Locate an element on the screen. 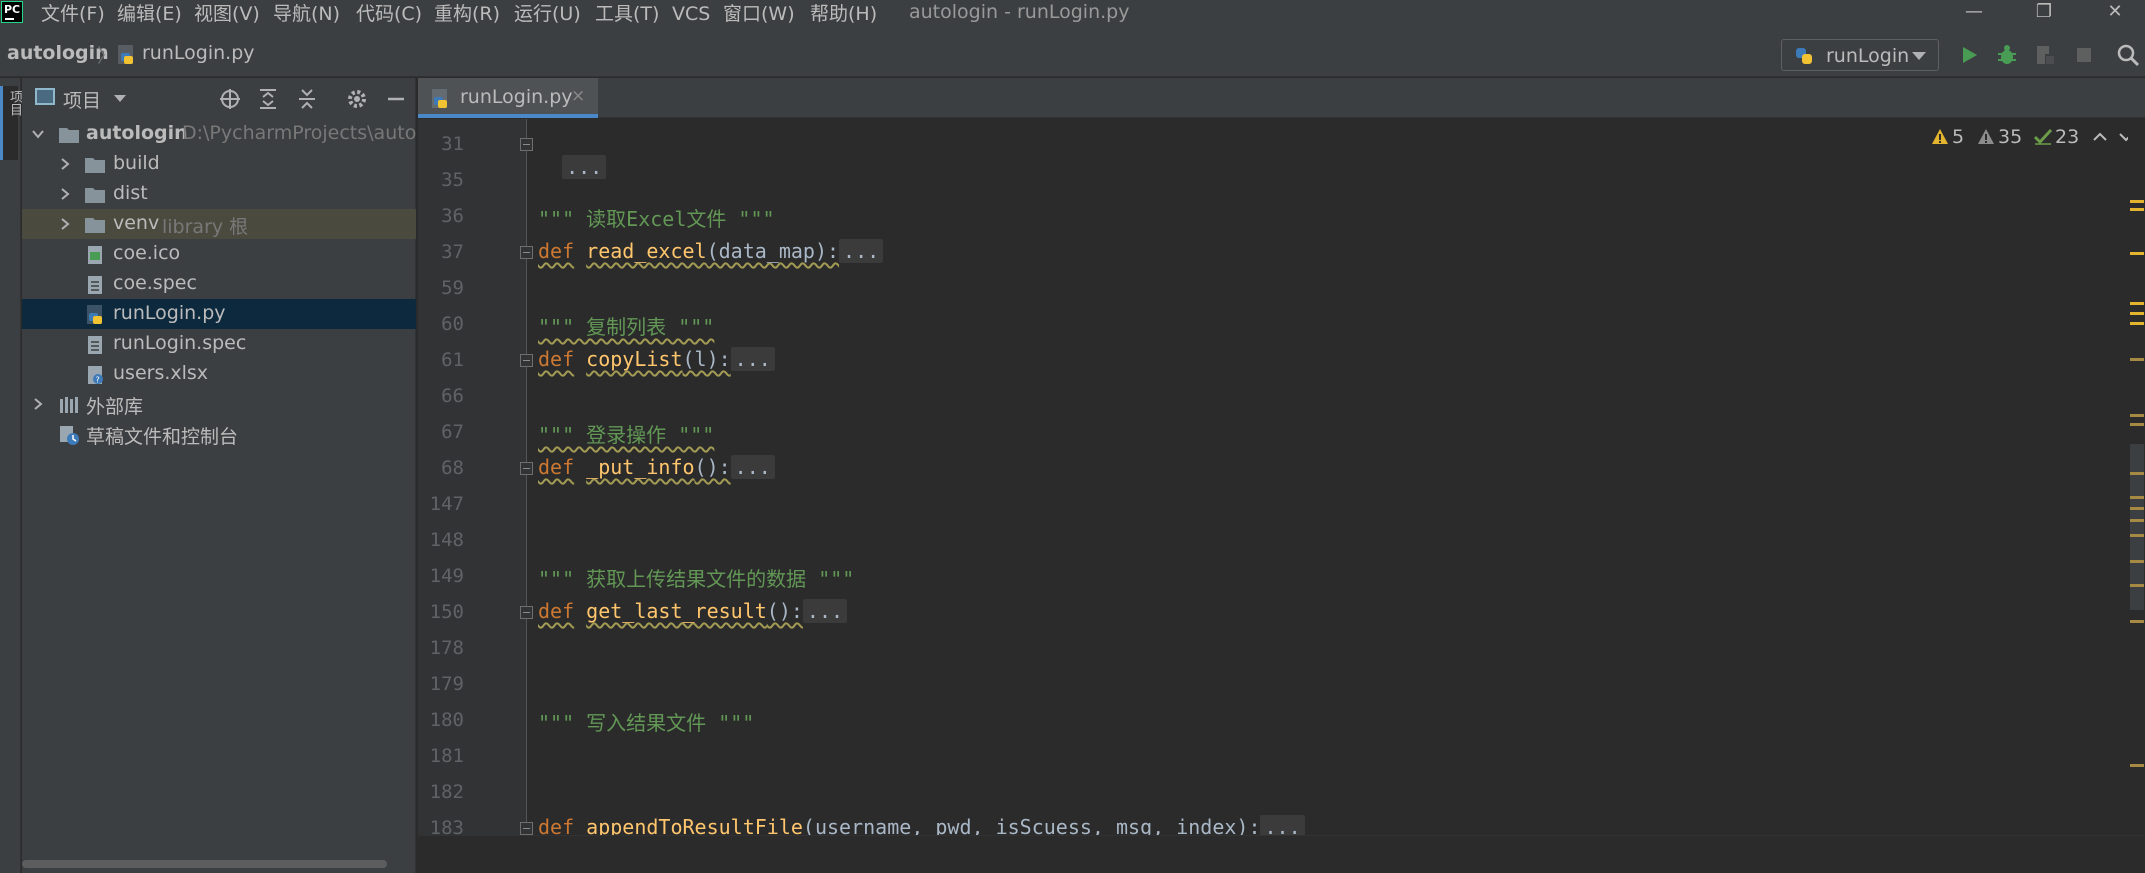 The height and width of the screenshot is (873, 2145). line-number: 149 is located at coordinates (446, 576).